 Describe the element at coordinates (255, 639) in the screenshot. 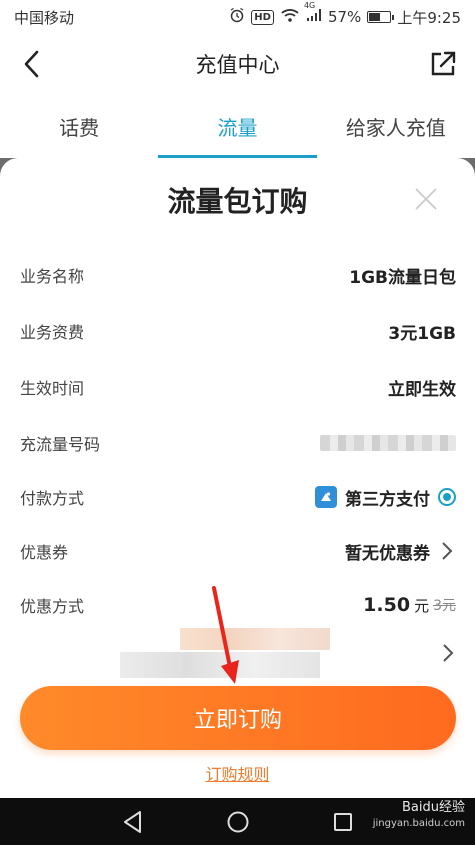

I see `blurred-block` at that location.